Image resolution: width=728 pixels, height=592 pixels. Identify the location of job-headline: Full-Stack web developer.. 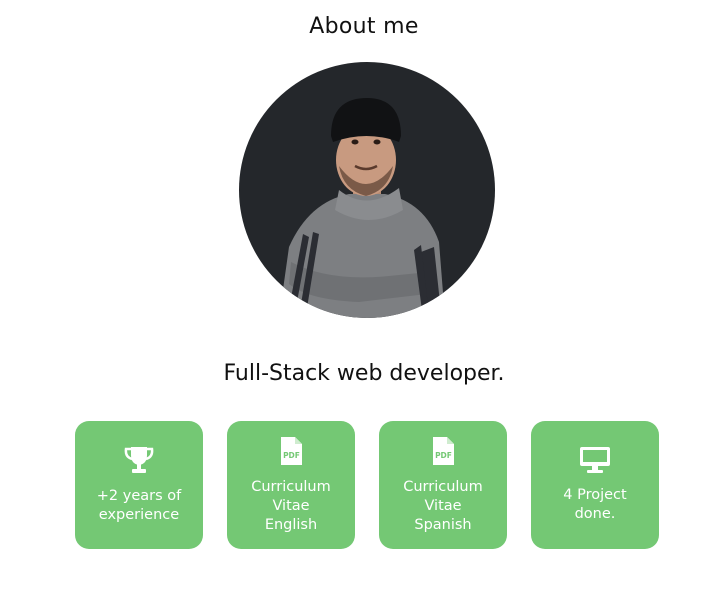
(364, 373).